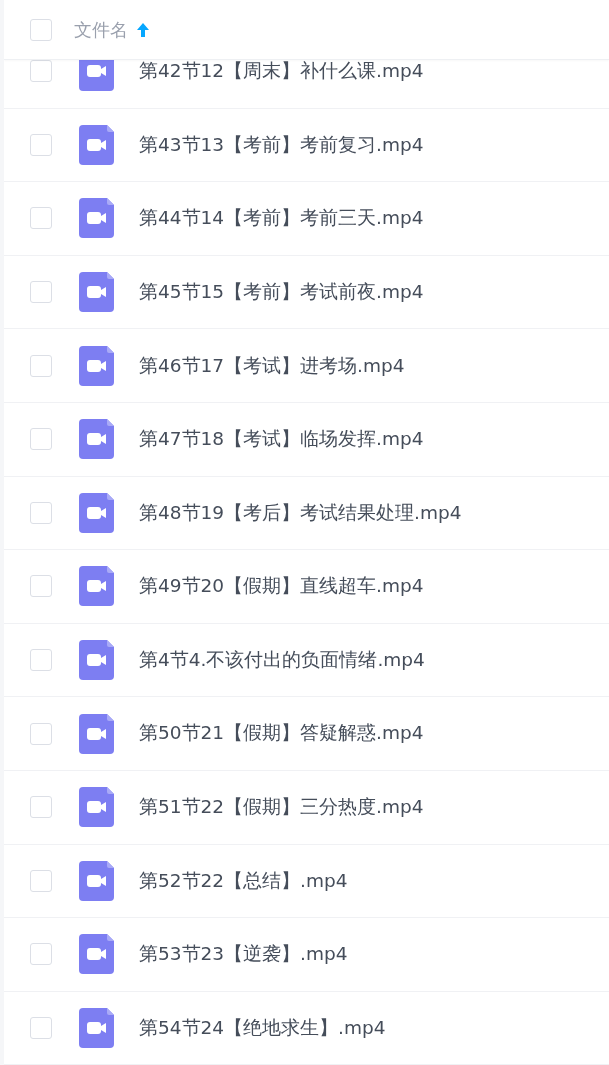 Image resolution: width=609 pixels, height=1065 pixels. I want to click on file-name: 第48节19【考后】考试结果处理.mp4, so click(300, 513).